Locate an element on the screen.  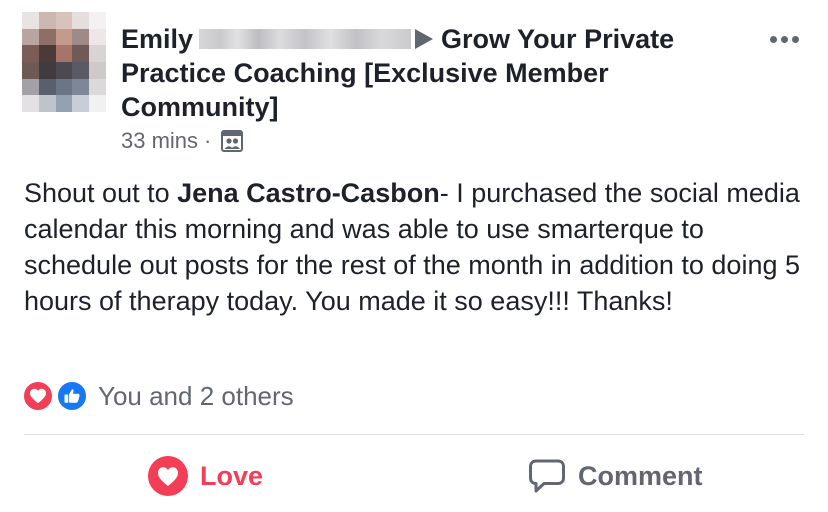
post-actions: Love Comment is located at coordinates (414, 476).